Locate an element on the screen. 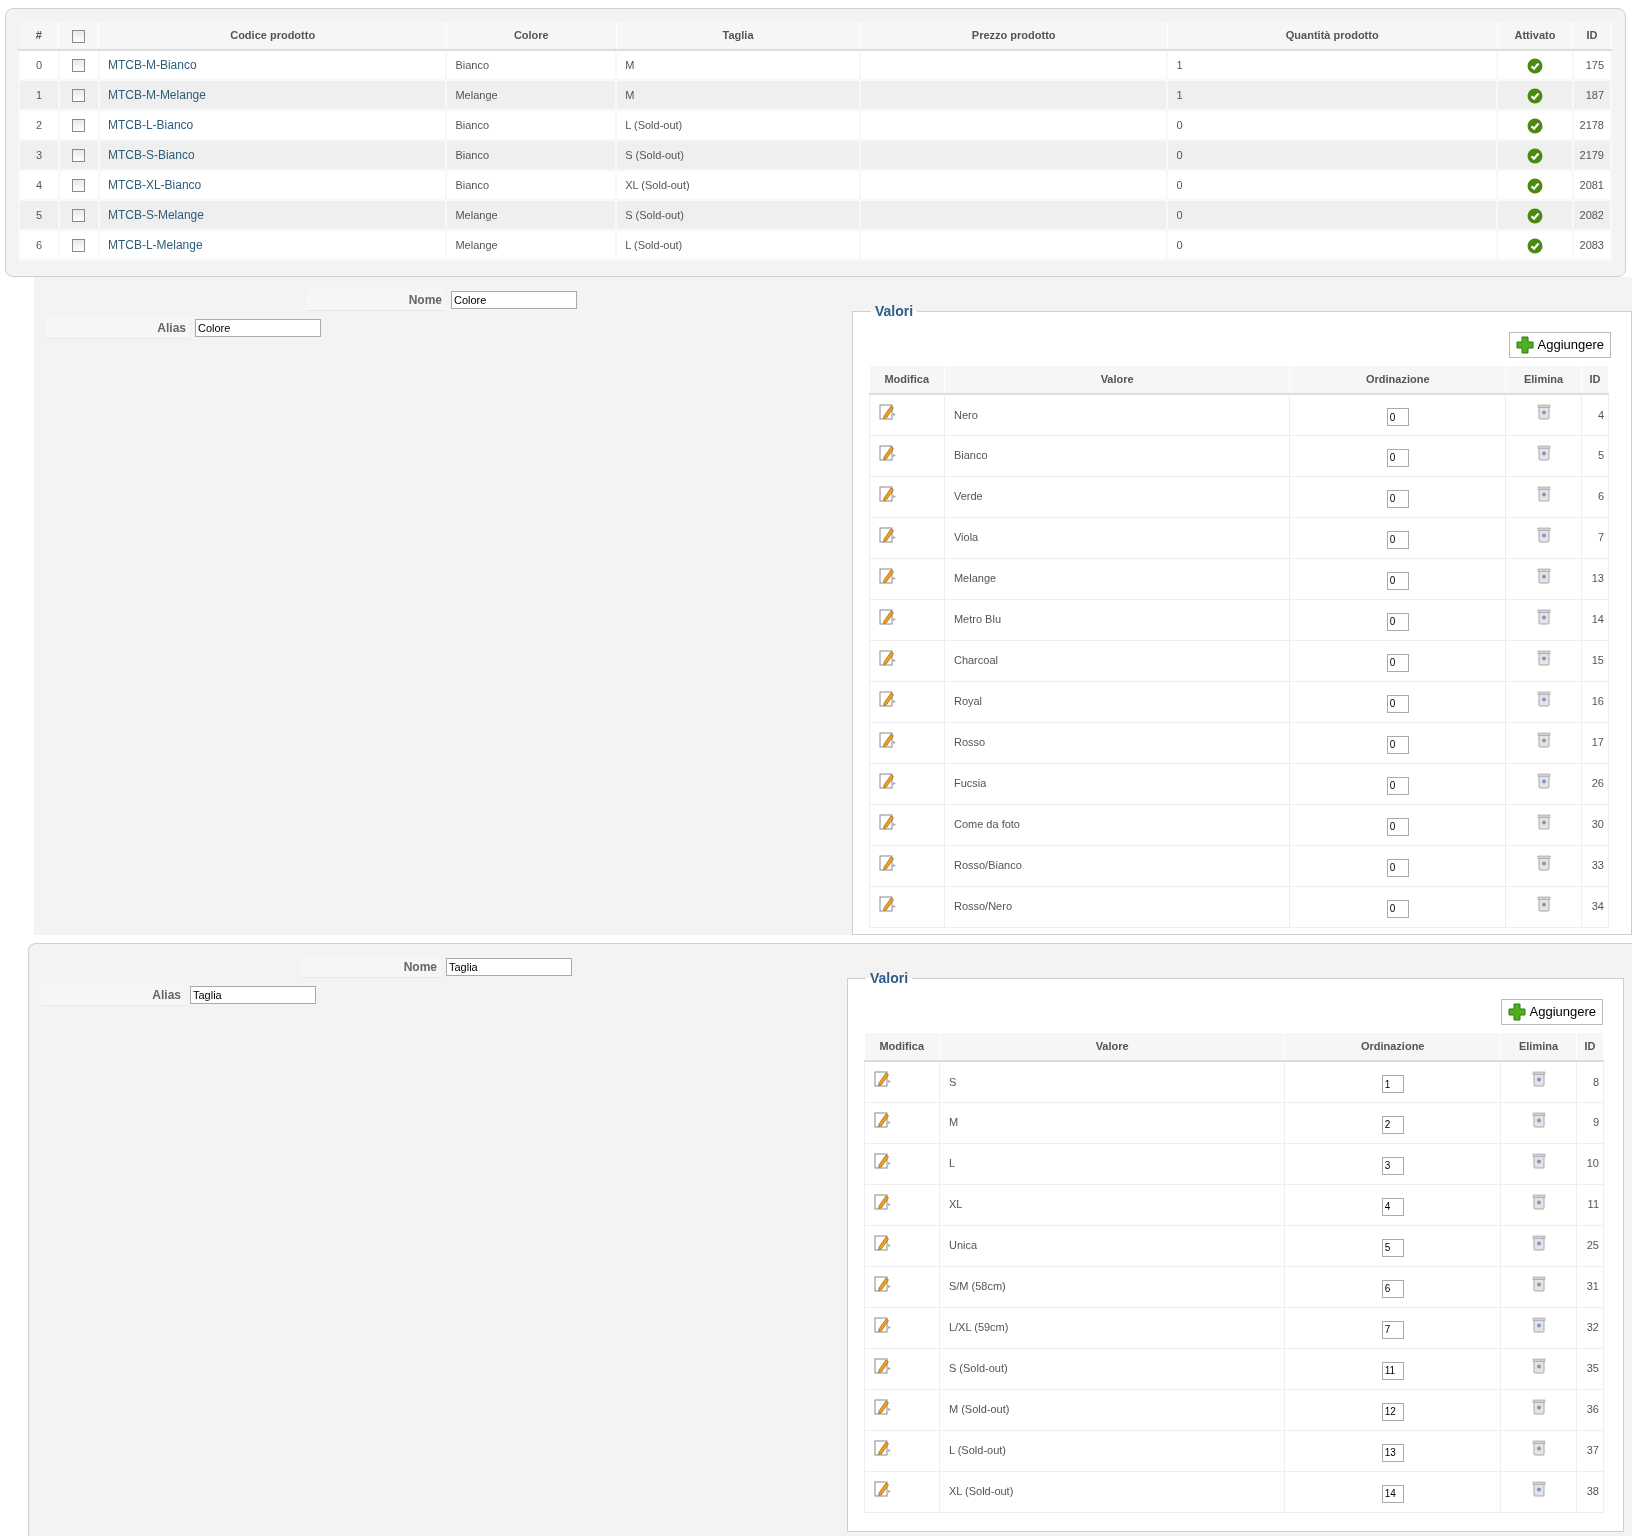  alias-input: Taglia is located at coordinates (253, 995).